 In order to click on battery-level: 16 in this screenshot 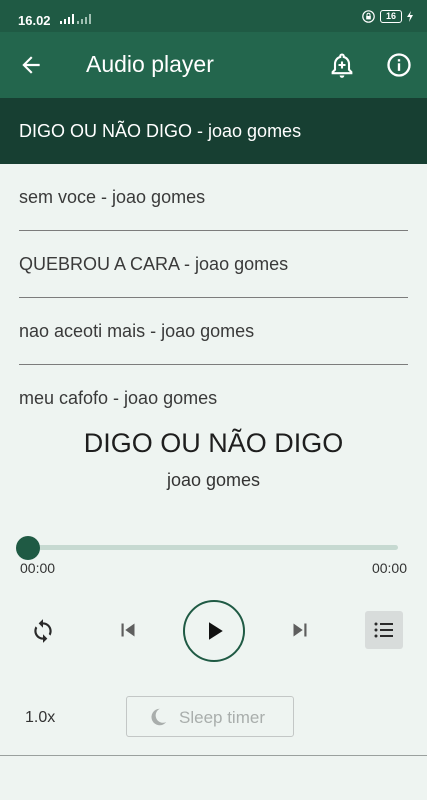, I will do `click(391, 16)`.